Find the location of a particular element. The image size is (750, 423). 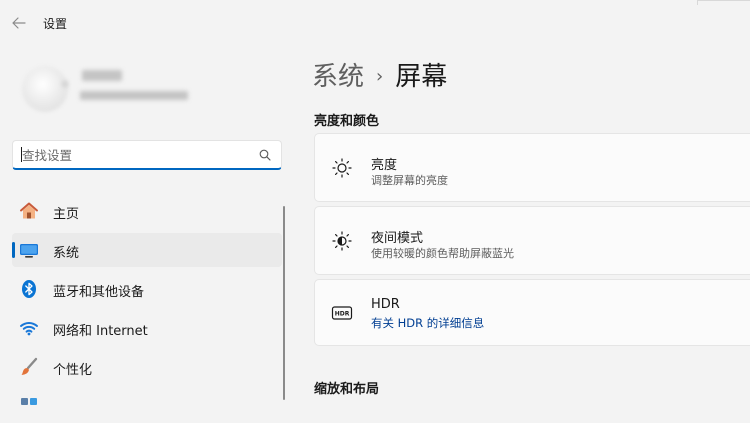

page-title: 屏幕 is located at coordinates (421, 77).